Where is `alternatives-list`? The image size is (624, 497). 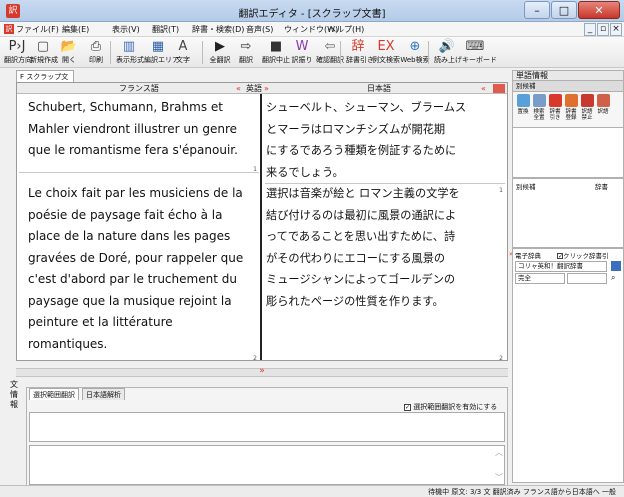
alternatives-list is located at coordinates (568, 153).